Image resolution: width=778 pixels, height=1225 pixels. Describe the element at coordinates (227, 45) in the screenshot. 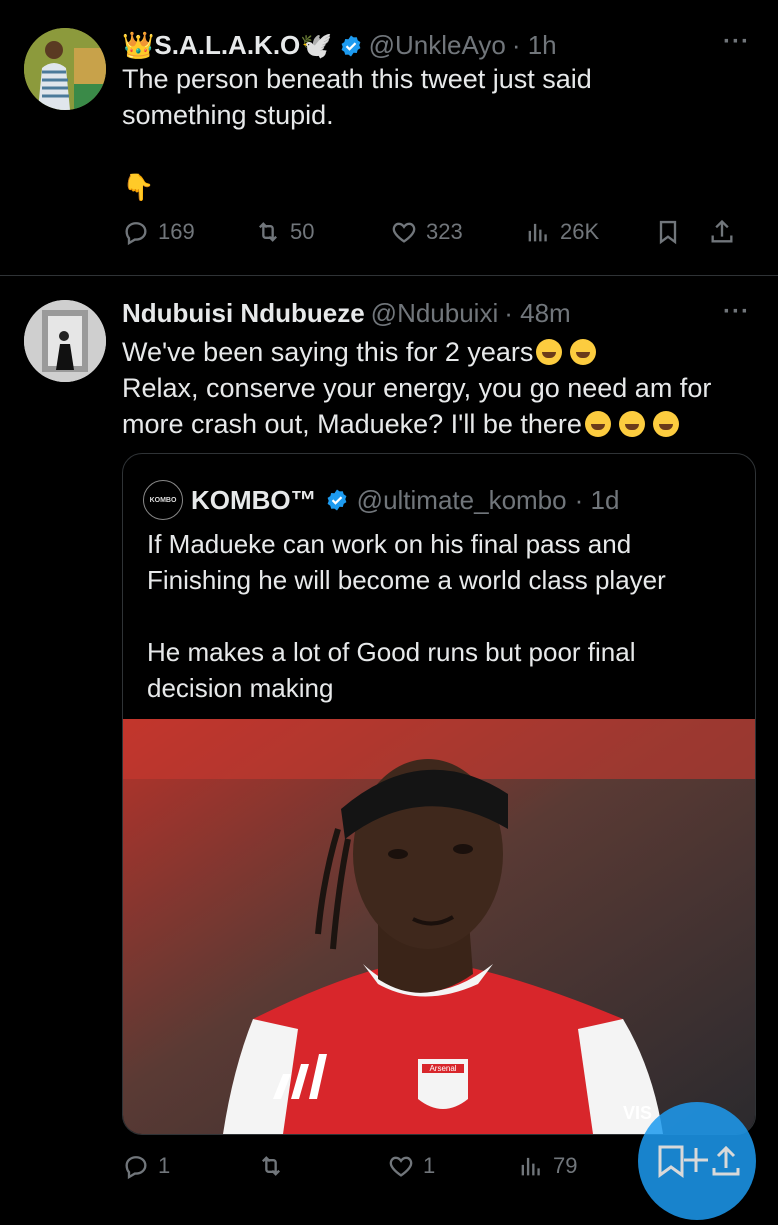

I see `display-name: 👑S.A.L.A.K.O🕊️` at that location.